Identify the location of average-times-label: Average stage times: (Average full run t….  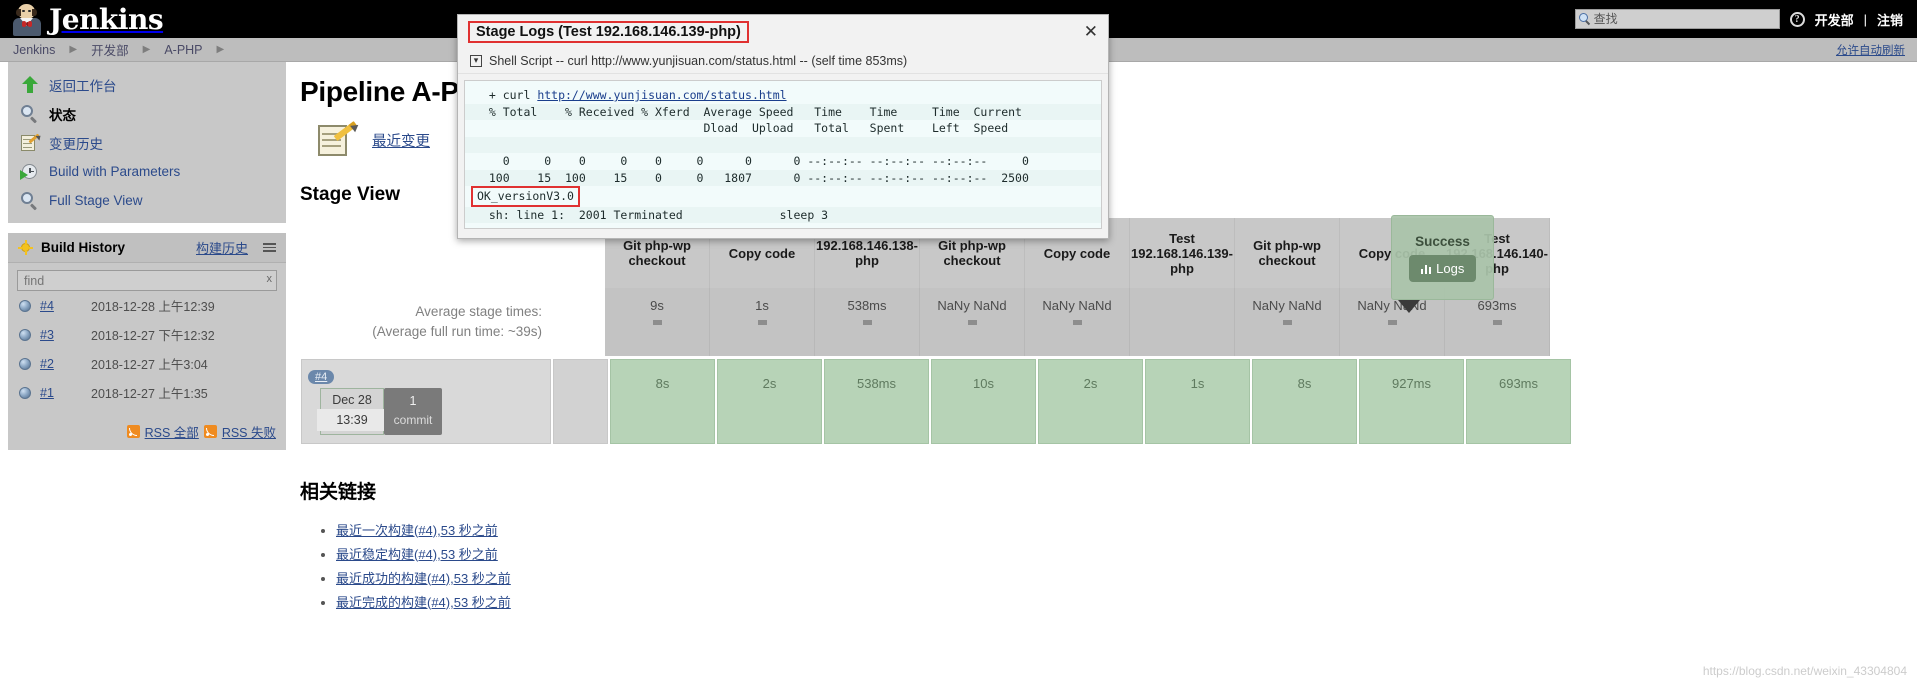
(425, 322).